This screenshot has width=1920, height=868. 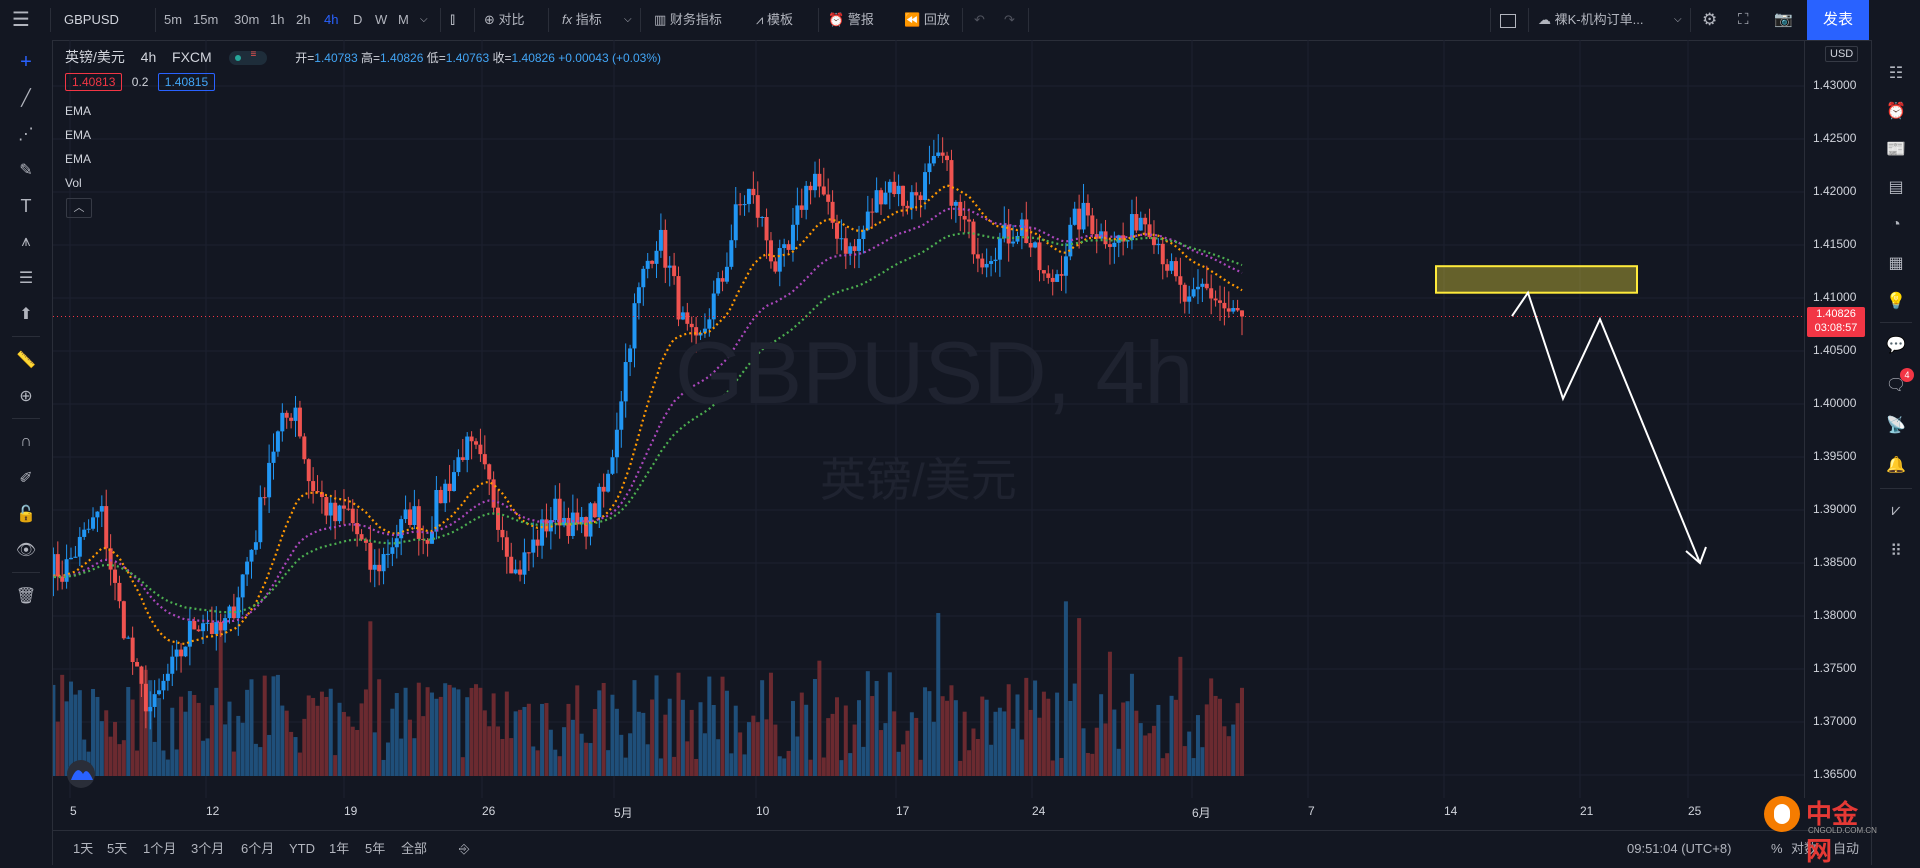 I want to click on ideas-icon: 💡, so click(x=1896, y=301).